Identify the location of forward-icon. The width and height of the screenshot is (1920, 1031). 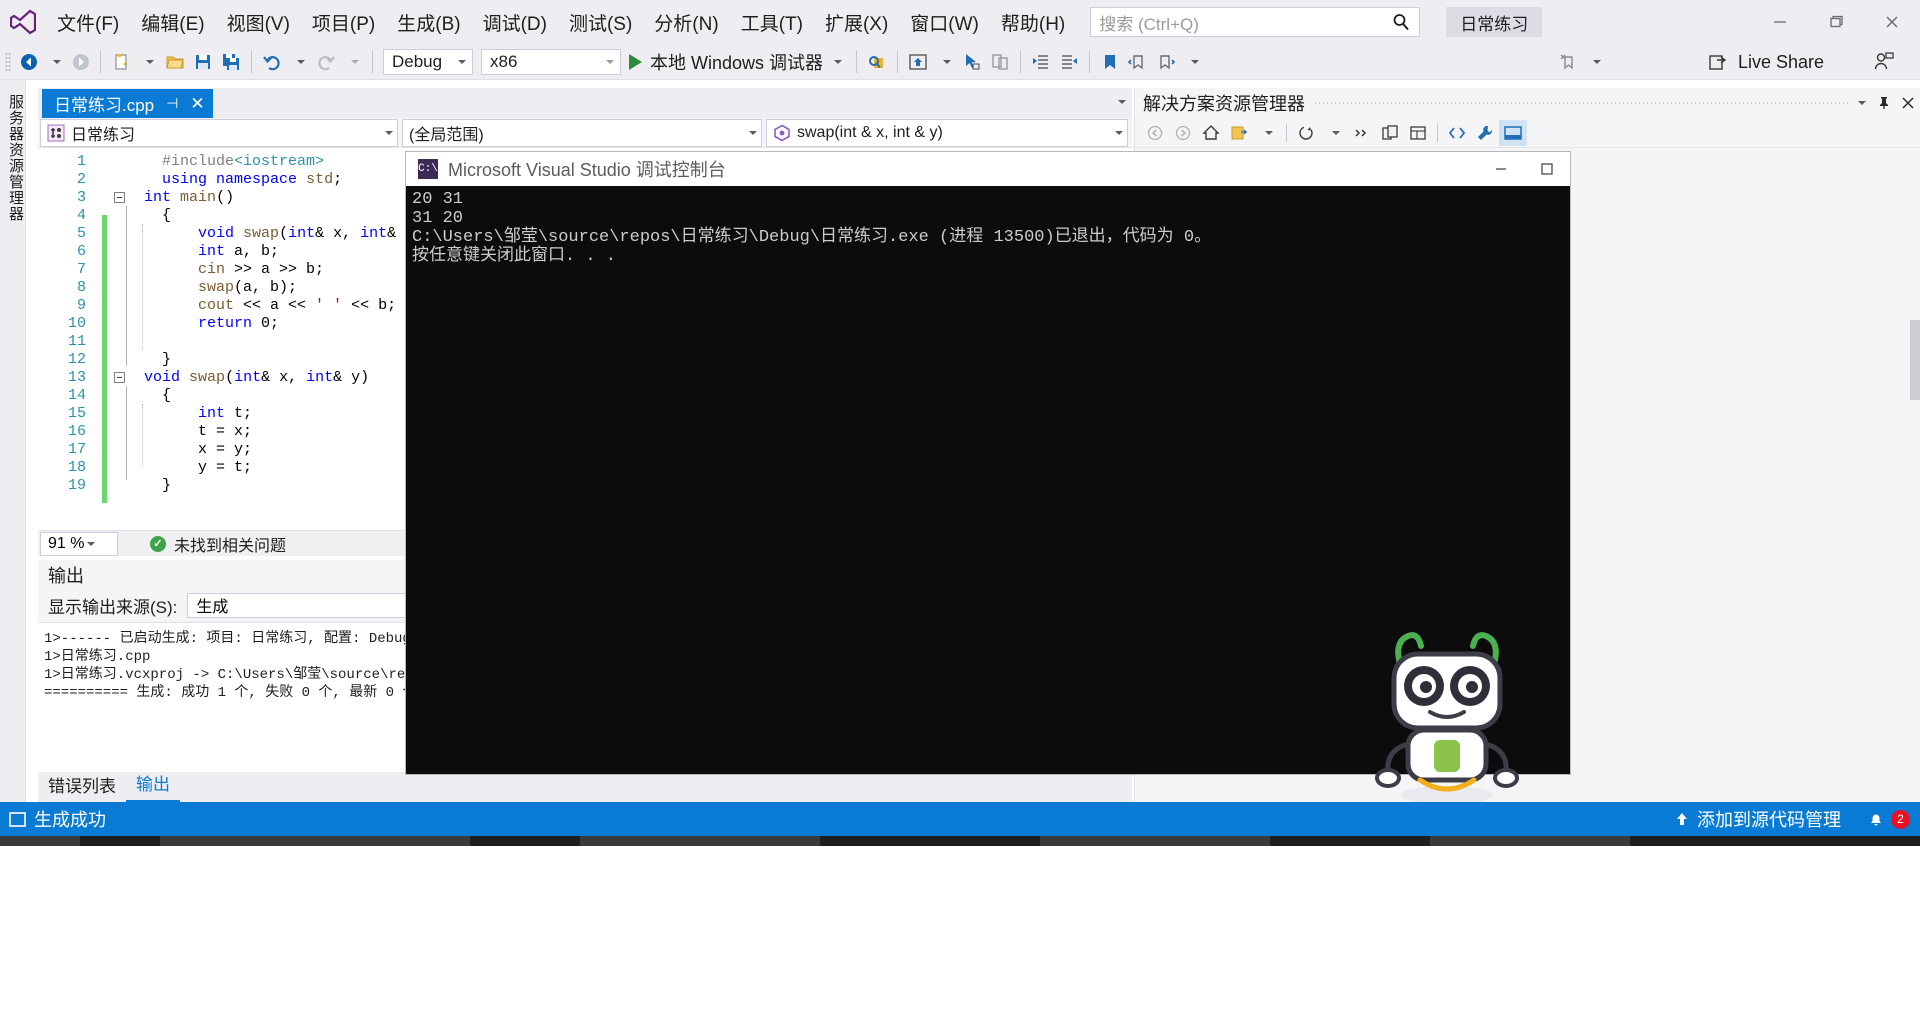
(1183, 133).